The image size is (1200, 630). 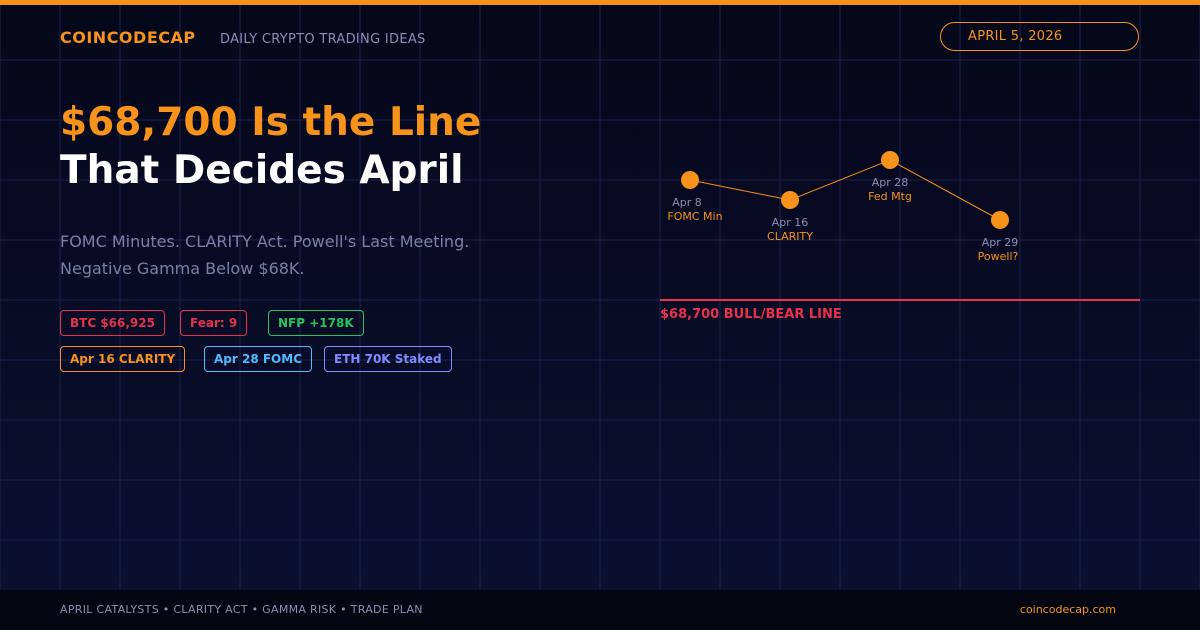 What do you see at coordinates (845, 190) in the screenshot?
I see `timeline-path` at bounding box center [845, 190].